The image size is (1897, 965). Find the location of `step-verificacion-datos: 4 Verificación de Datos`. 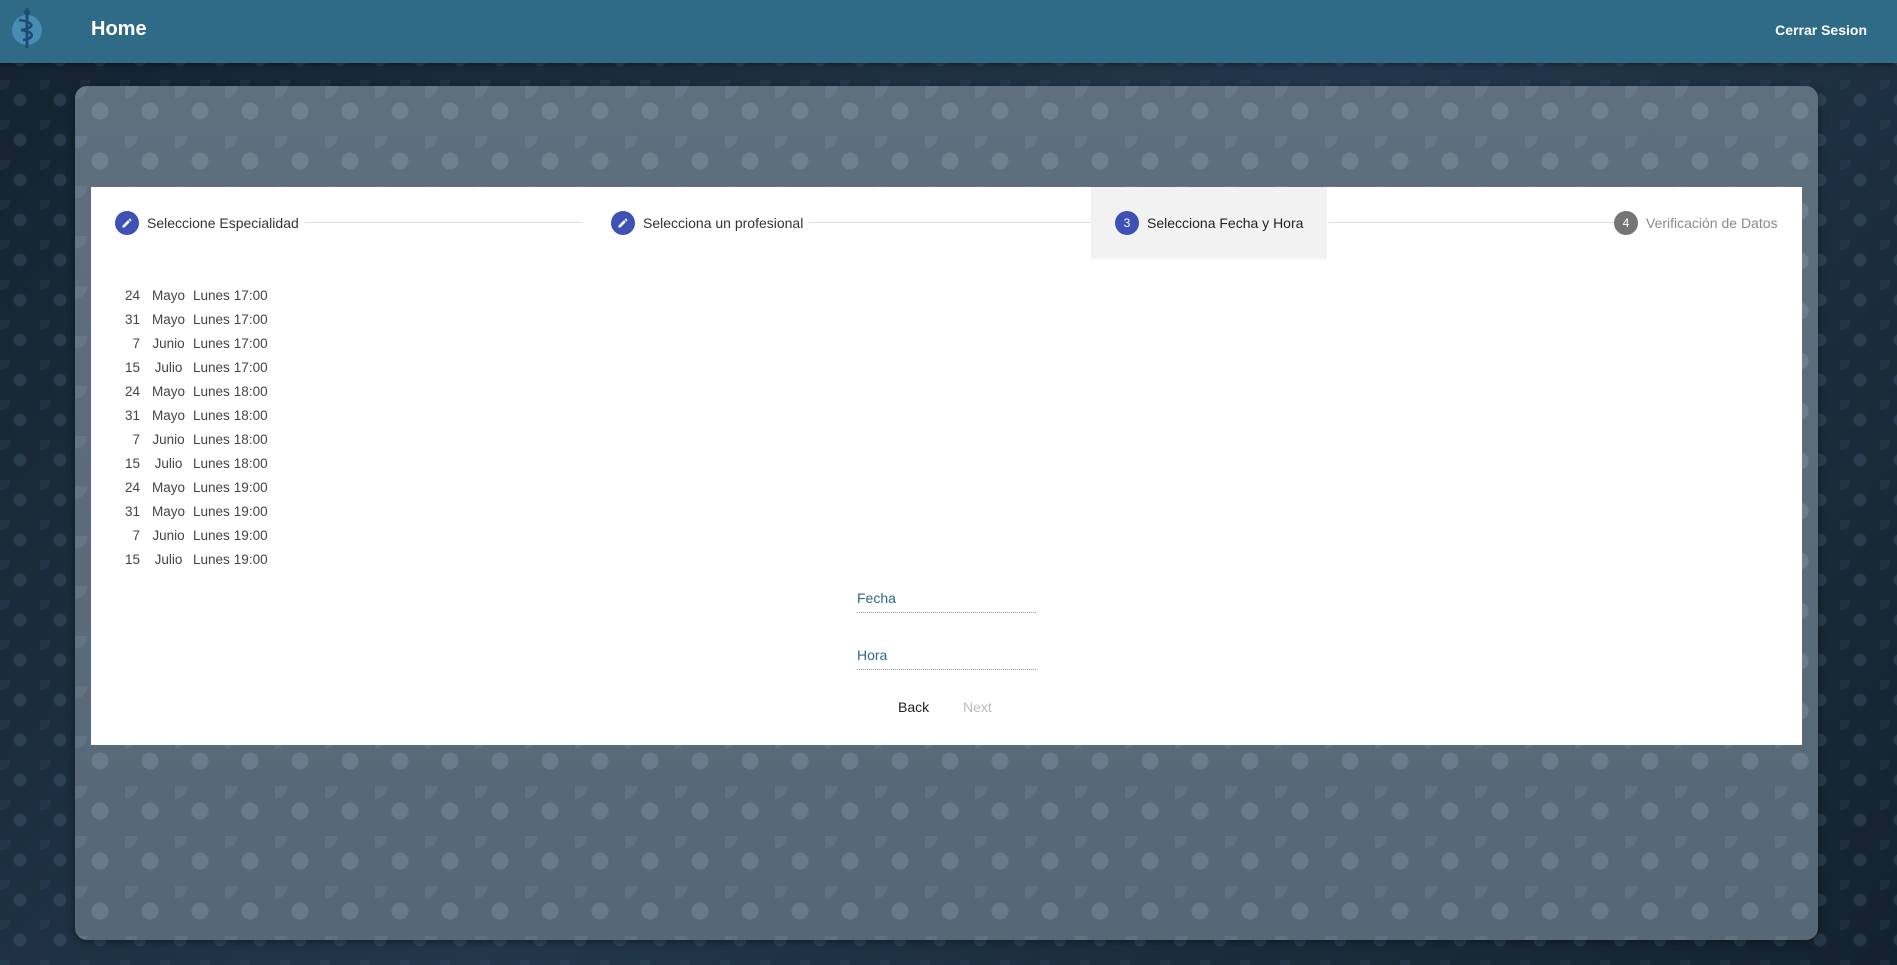

step-verificacion-datos: 4 Verificación de Datos is located at coordinates (1696, 223).